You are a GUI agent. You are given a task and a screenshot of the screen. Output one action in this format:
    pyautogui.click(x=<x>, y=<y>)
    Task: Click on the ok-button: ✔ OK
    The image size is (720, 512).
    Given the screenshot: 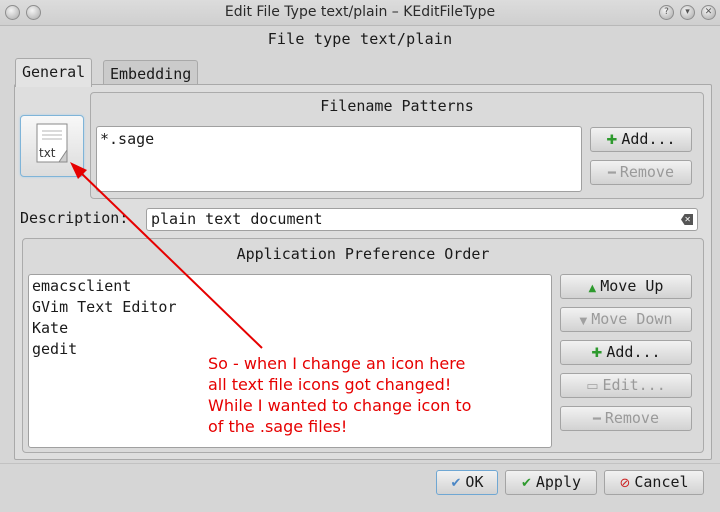 What is the action you would take?
    pyautogui.click(x=467, y=482)
    